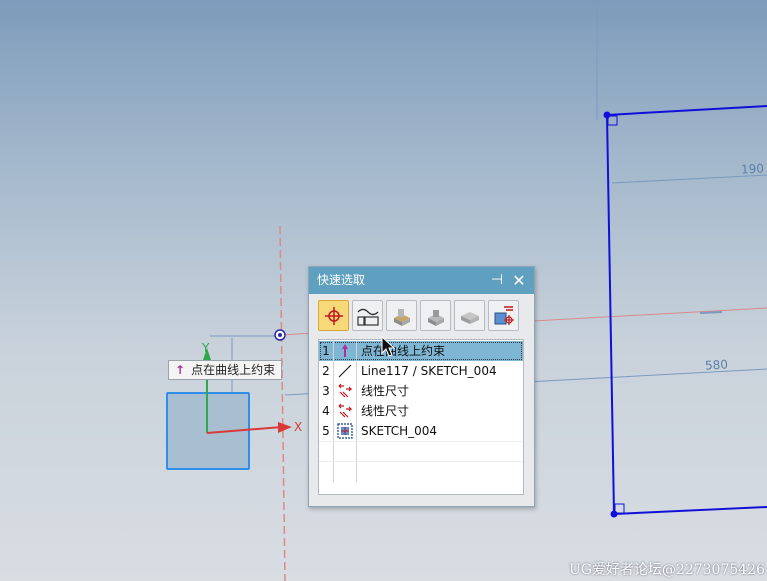 This screenshot has width=767, height=581. I want to click on list-item-label: 点在曲线上约束, so click(403, 351).